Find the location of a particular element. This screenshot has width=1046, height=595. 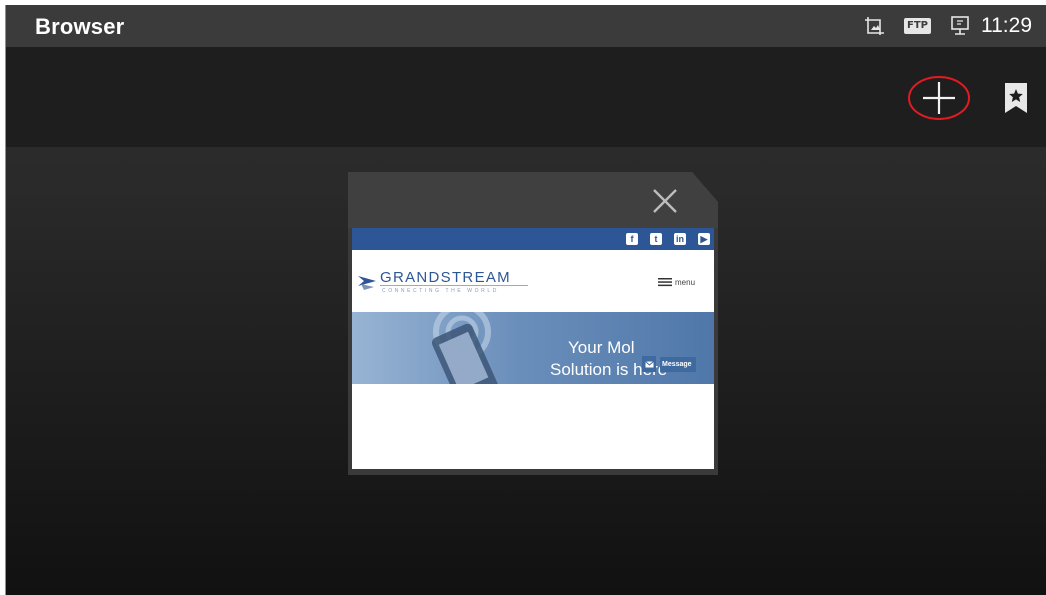

status-icons: FTP 11:29 is located at coordinates (948, 26).